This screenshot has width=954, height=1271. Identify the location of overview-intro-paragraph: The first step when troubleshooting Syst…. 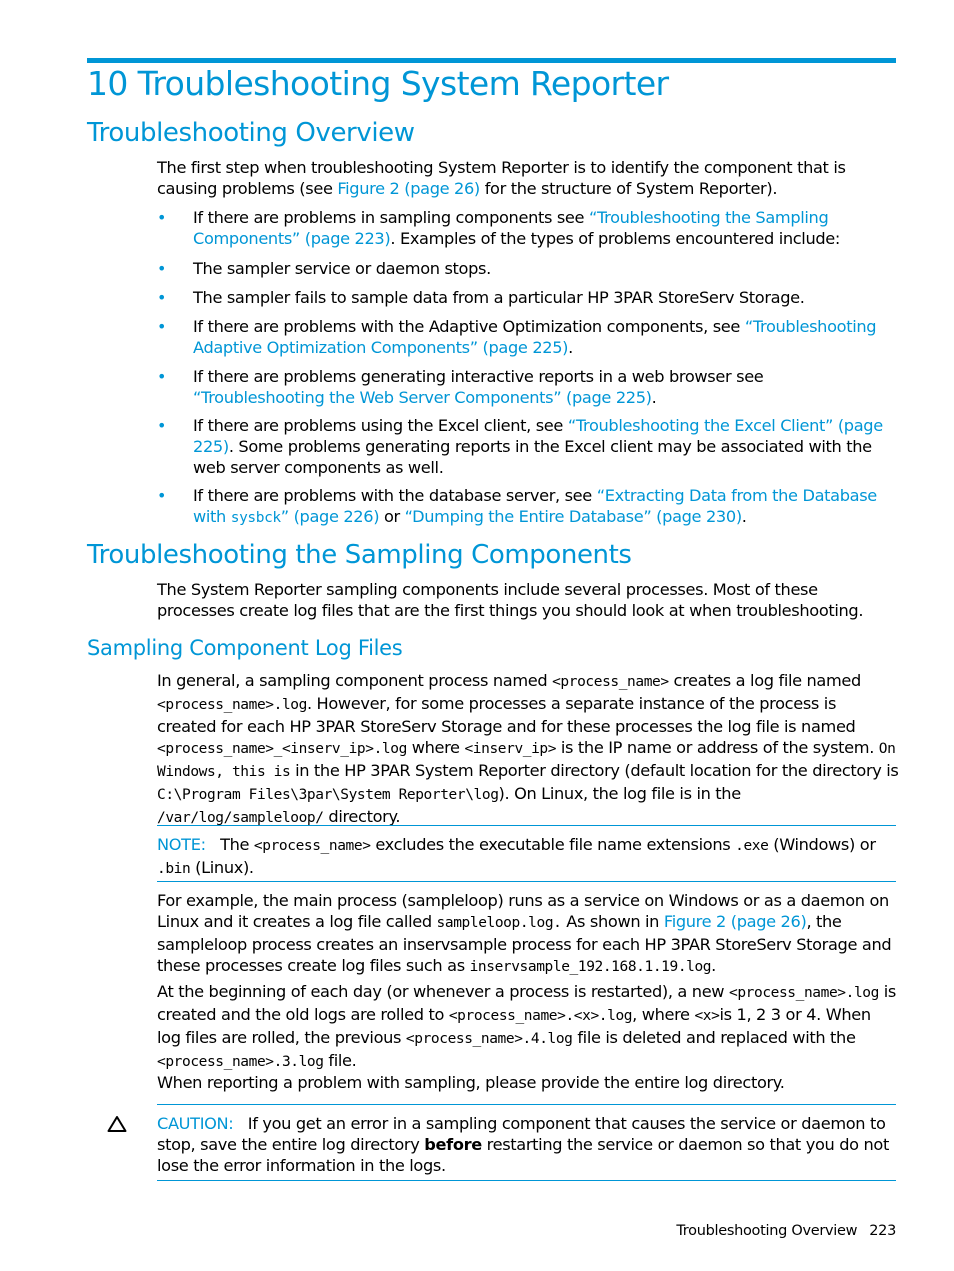
(528, 178).